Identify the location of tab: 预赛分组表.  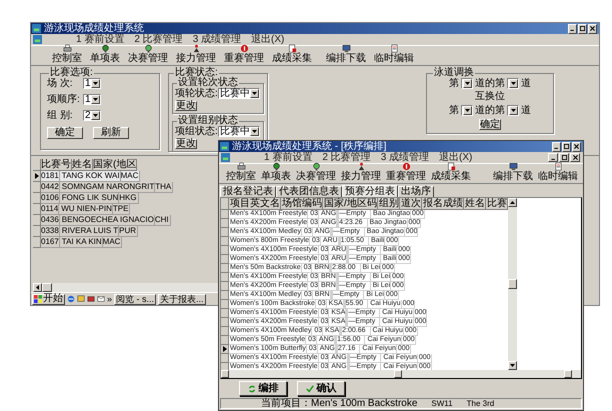
(370, 191).